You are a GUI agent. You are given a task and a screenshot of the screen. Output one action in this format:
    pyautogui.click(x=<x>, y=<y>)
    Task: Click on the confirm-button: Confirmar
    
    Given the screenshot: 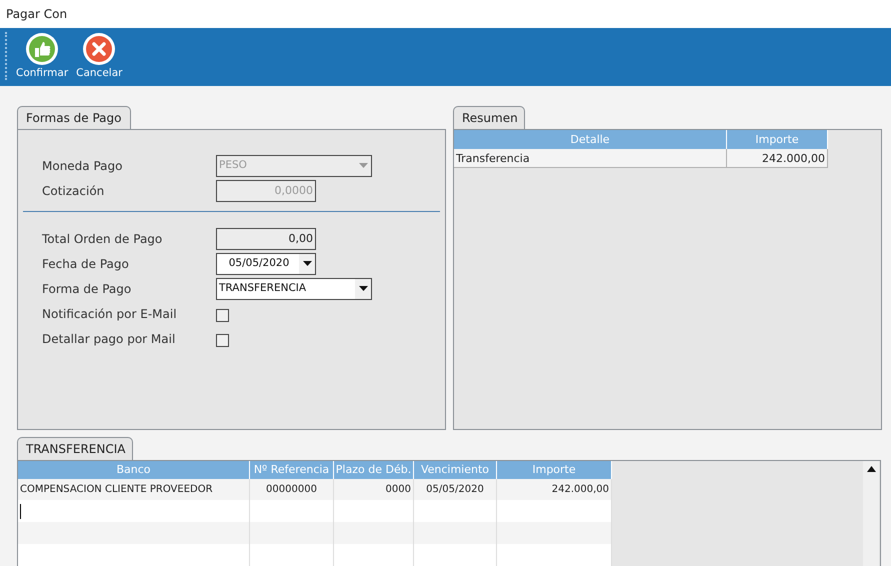 What is the action you would take?
    pyautogui.click(x=42, y=57)
    